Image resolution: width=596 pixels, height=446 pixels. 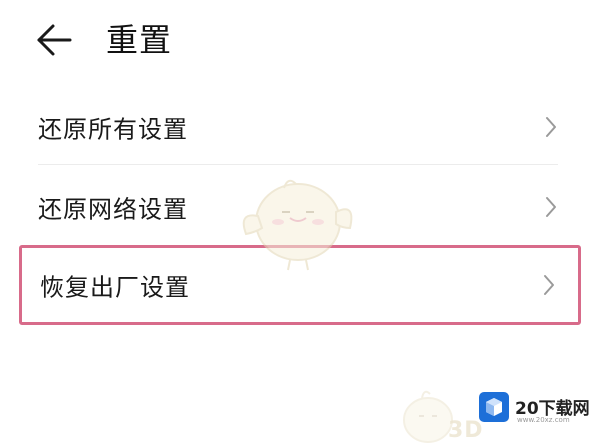 I want to click on back-button, so click(x=56, y=40).